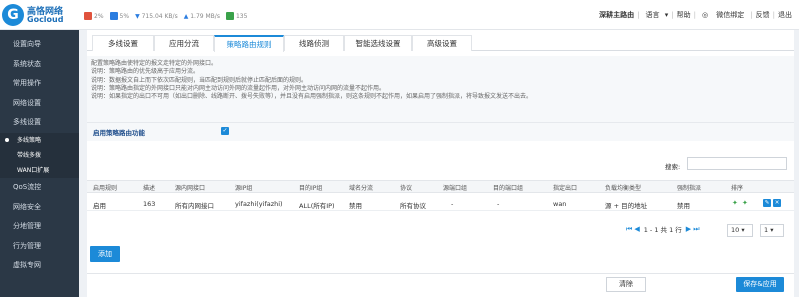 This screenshot has height=297, width=799. Describe the element at coordinates (13, 15) in the screenshot. I see `cloud-logo-icon: G` at that location.